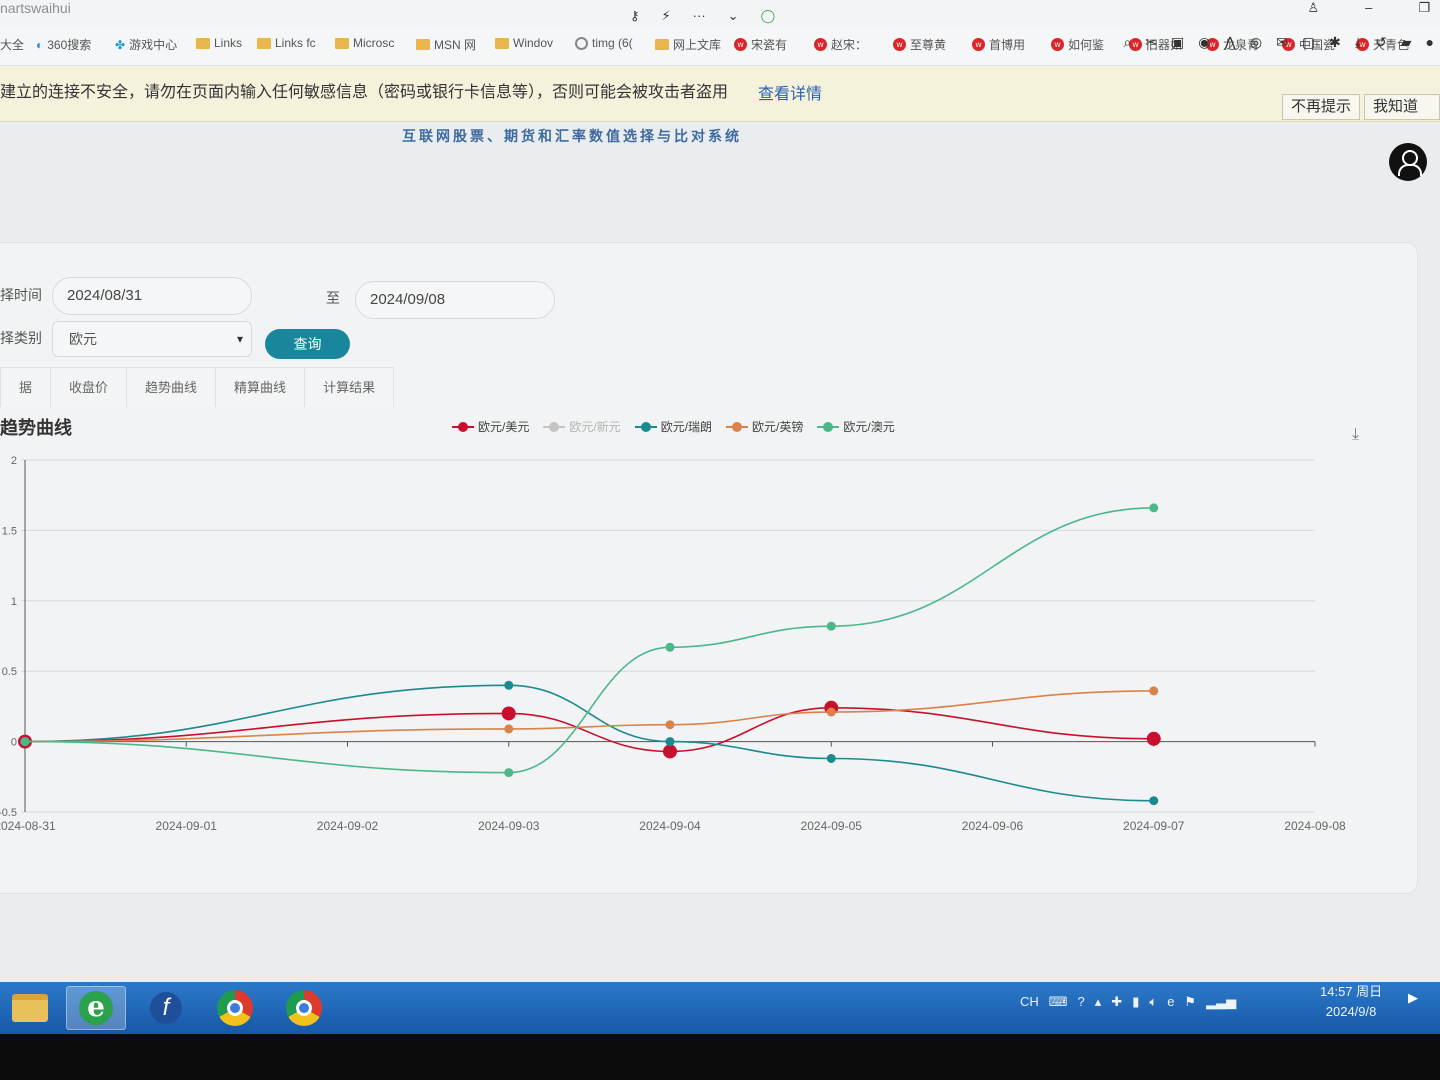 This screenshot has height=1080, width=1440. I want to click on bookmark-item: w 宋瓷有, so click(760, 44).